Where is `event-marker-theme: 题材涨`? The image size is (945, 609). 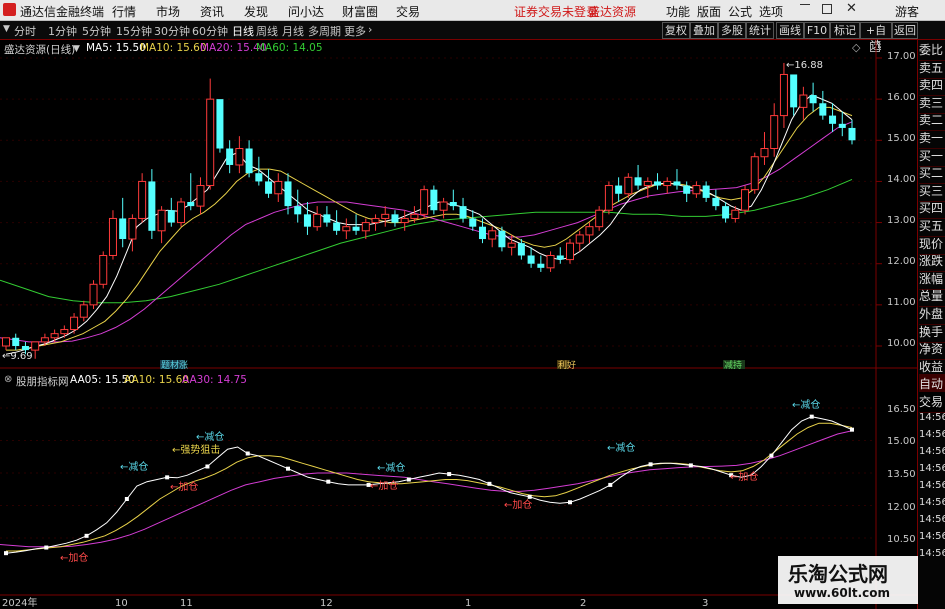 event-marker-theme: 题材涨 is located at coordinates (174, 365).